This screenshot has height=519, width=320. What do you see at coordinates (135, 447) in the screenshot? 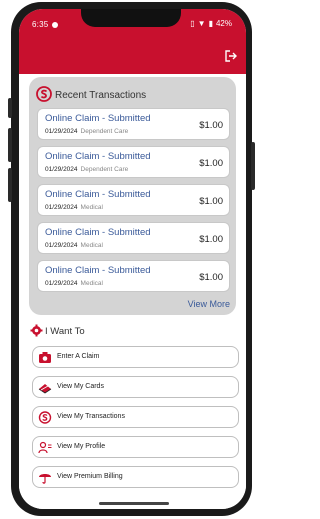
I see `view-profile-button: View My Profile` at bounding box center [135, 447].